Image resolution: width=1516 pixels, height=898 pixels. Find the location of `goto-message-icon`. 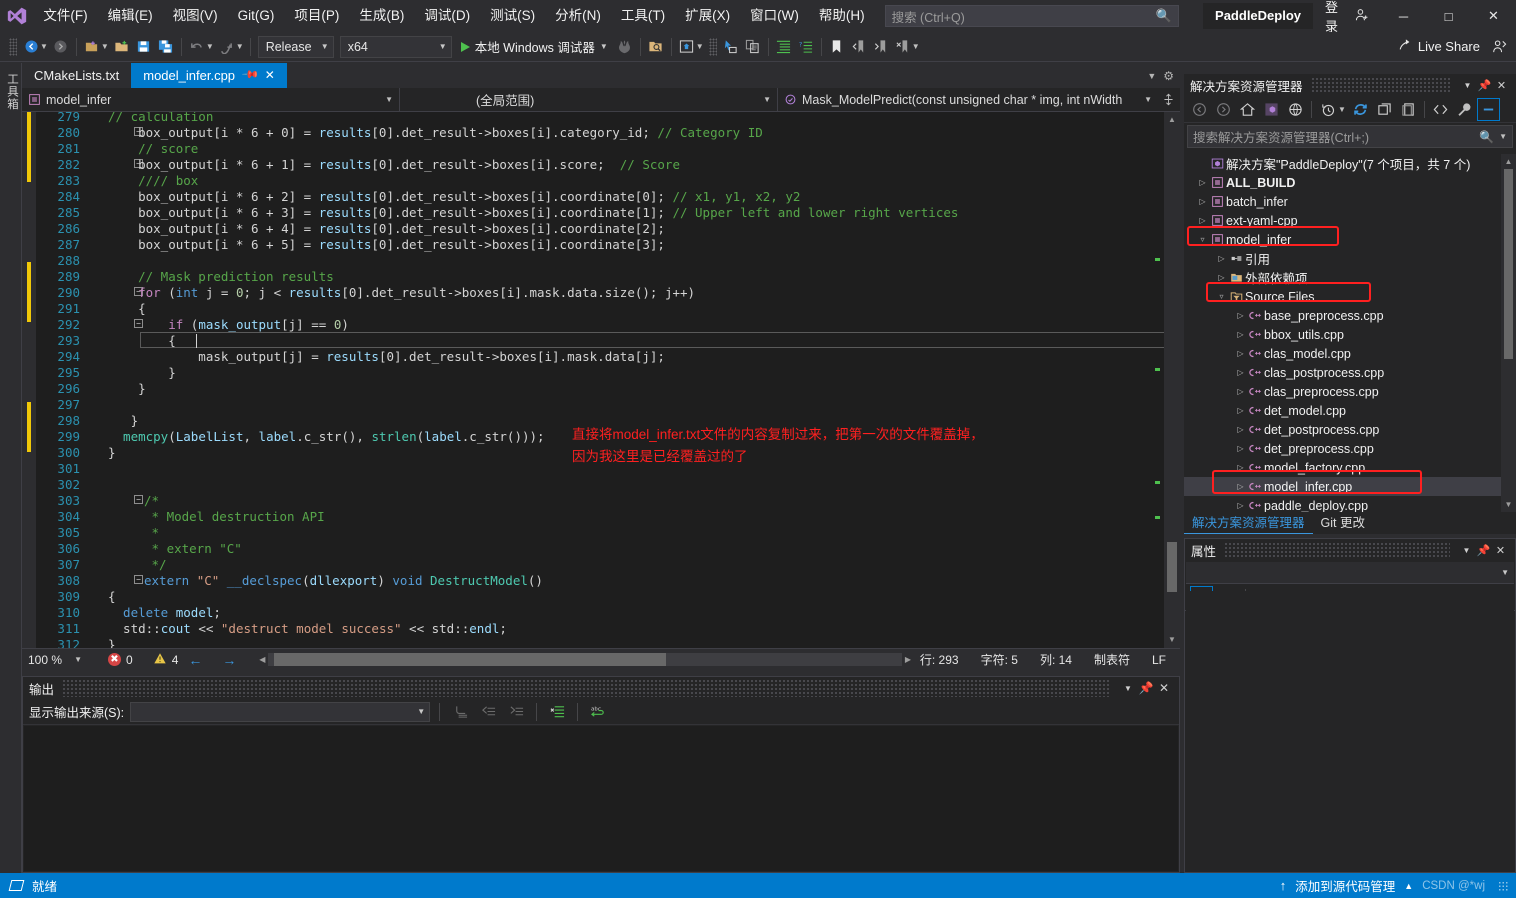

goto-message-icon is located at coordinates (460, 712).